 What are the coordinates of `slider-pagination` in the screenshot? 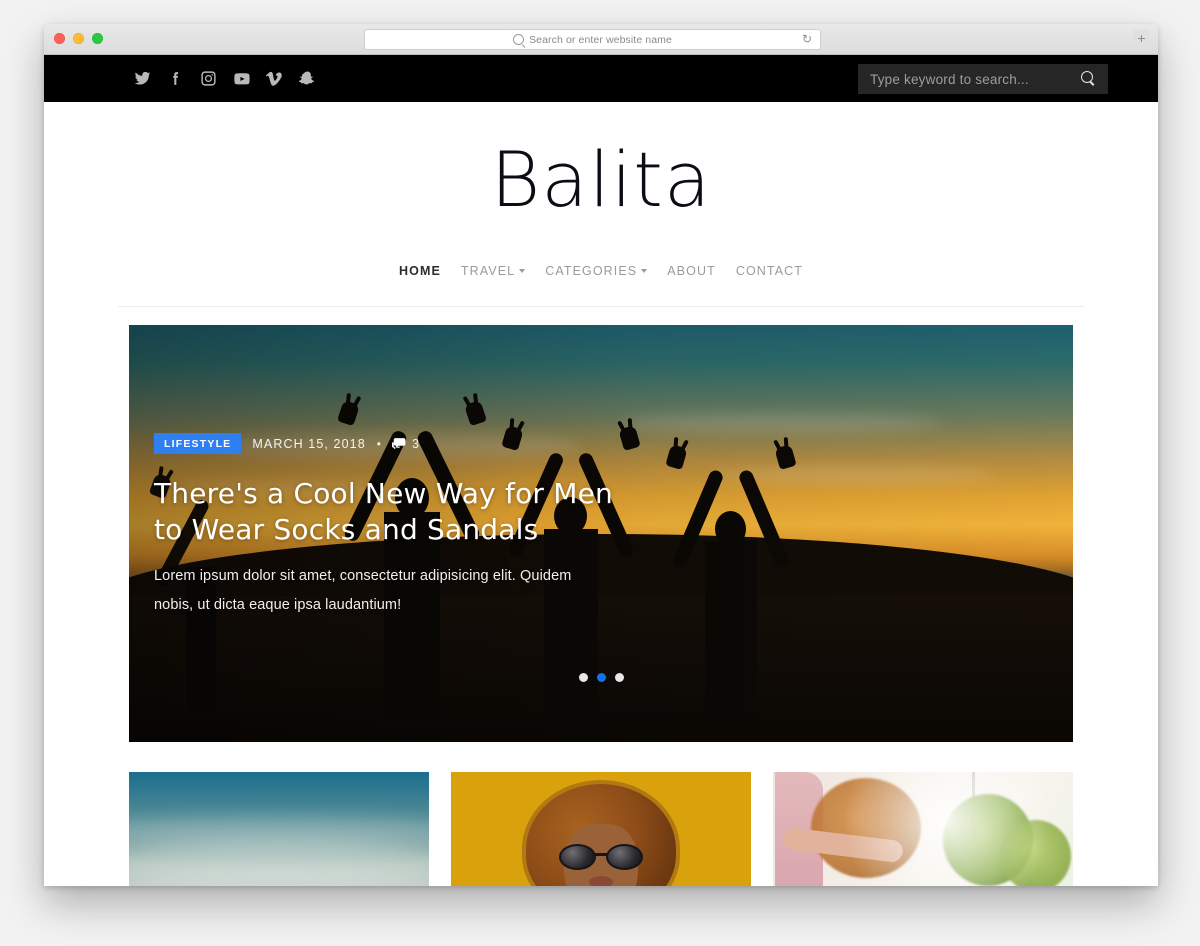 It's located at (601, 677).